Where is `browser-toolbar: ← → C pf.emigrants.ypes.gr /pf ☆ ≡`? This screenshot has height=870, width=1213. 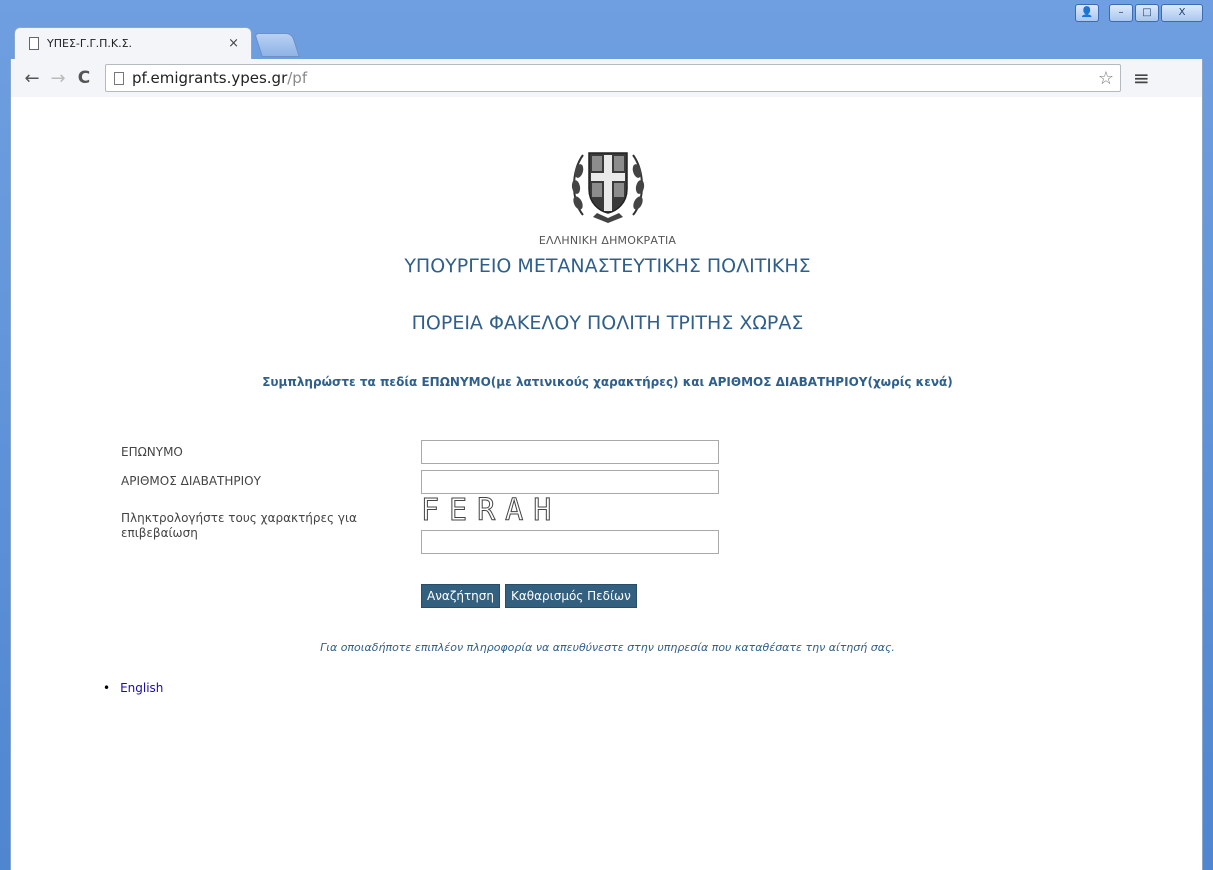 browser-toolbar: ← → C pf.emigrants.ypes.gr /pf ☆ ≡ is located at coordinates (606, 78).